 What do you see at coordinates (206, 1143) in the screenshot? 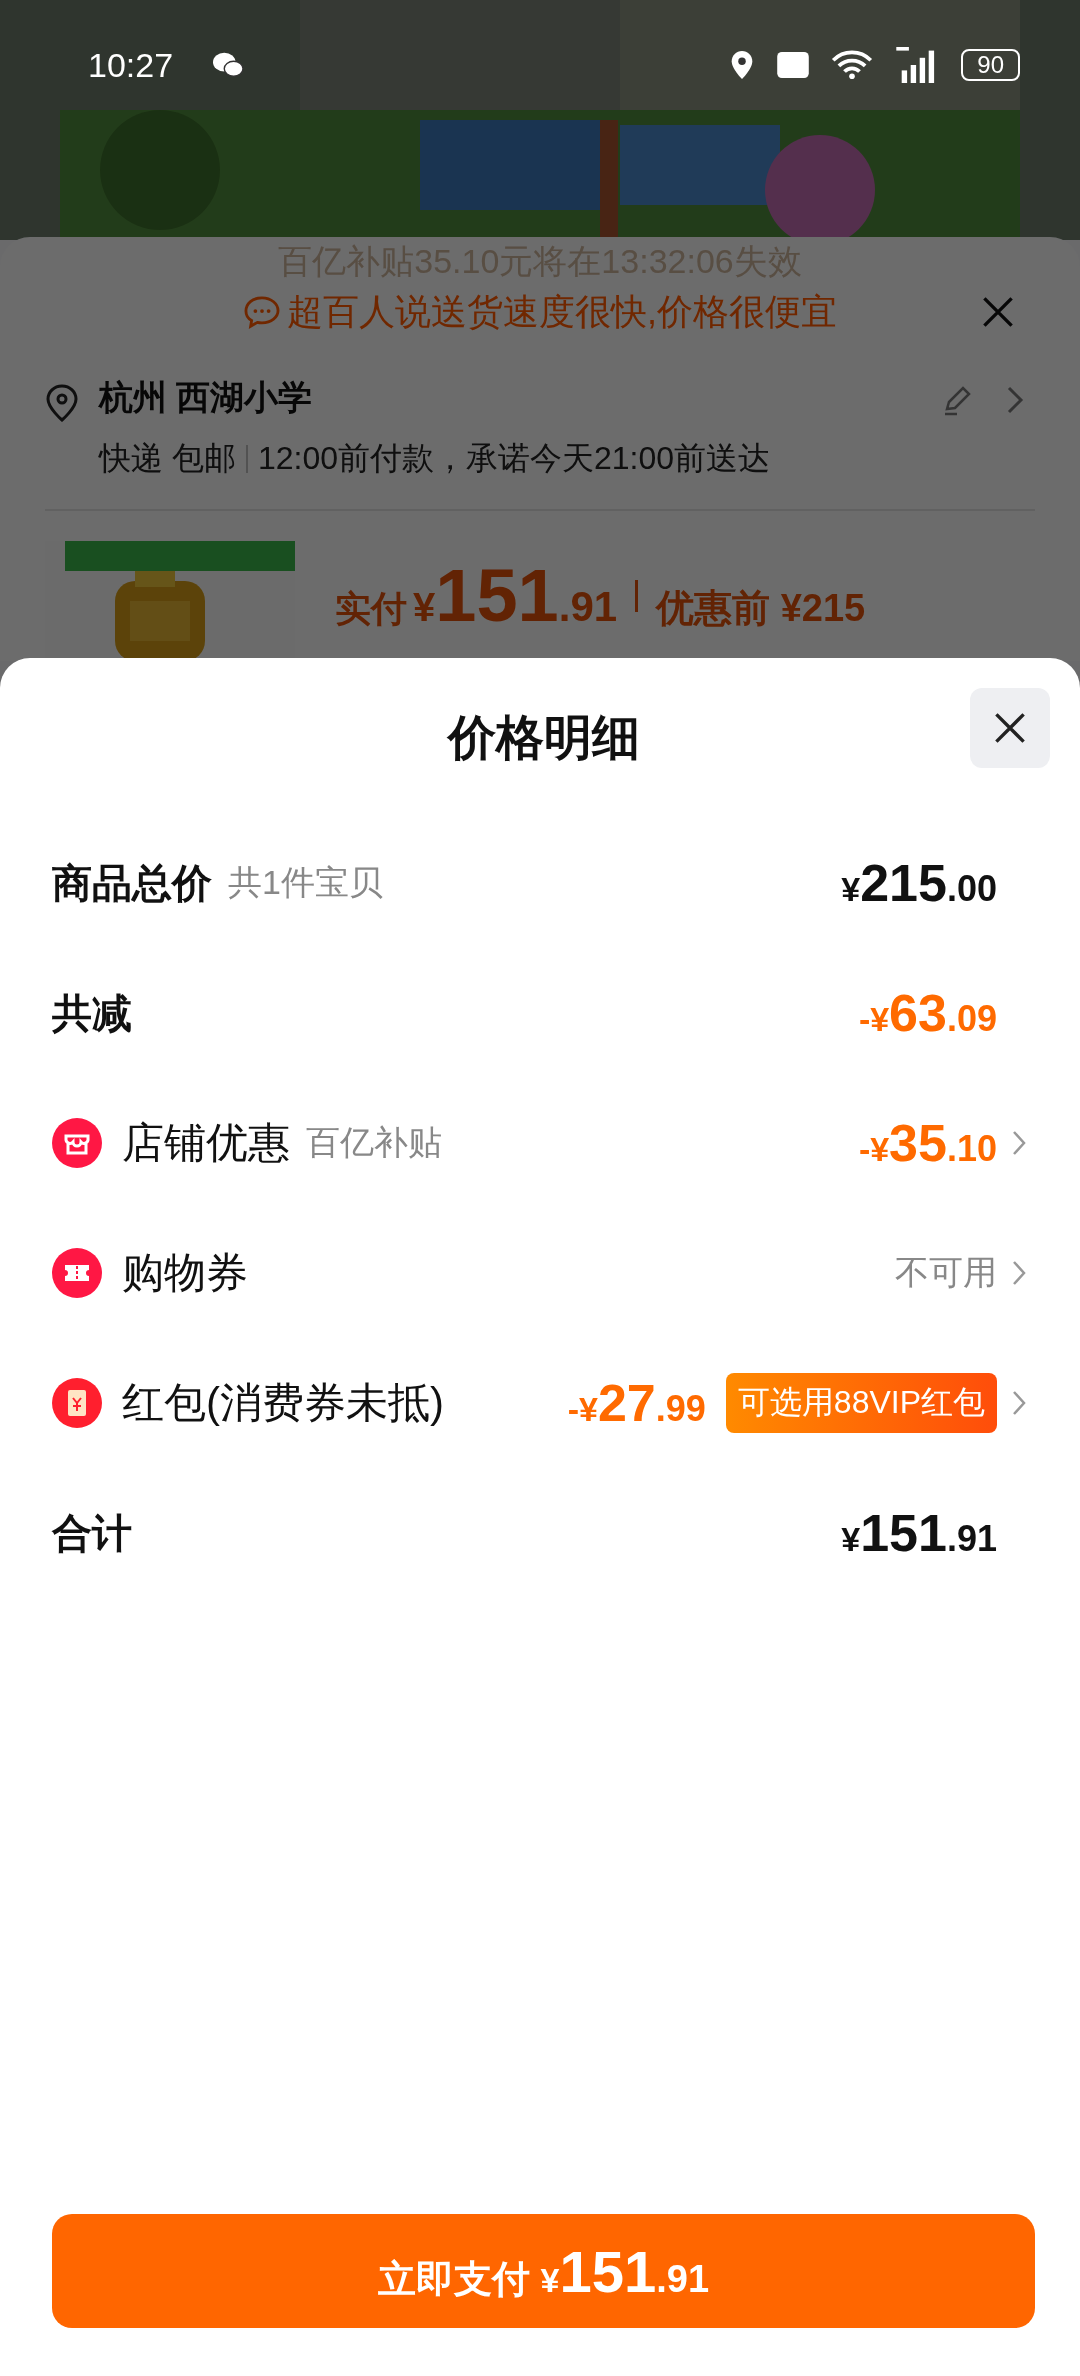
I see `row-label: 店铺优惠` at bounding box center [206, 1143].